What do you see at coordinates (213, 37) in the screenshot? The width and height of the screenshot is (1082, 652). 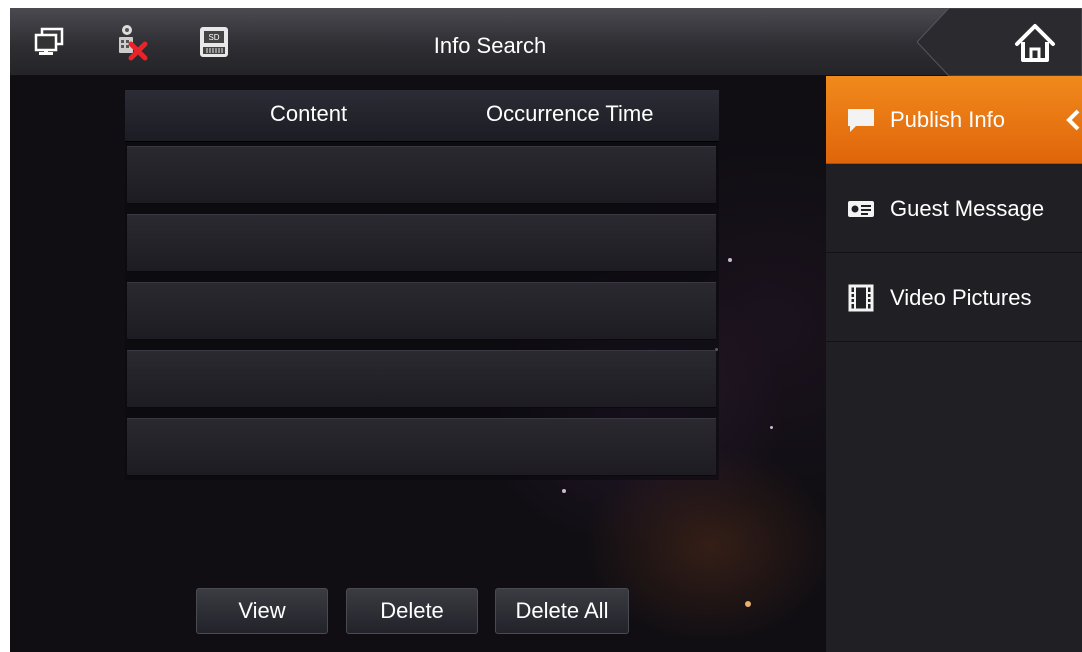 I see `svg-text: SD` at bounding box center [213, 37].